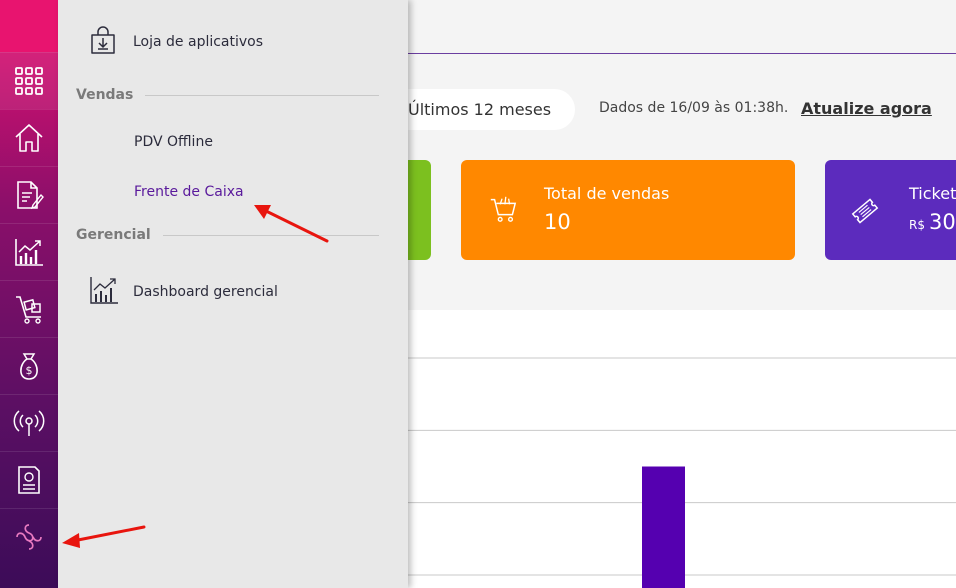 Image resolution: width=956 pixels, height=588 pixels. What do you see at coordinates (917, 225) in the screenshot?
I see `currency-label: R$` at bounding box center [917, 225].